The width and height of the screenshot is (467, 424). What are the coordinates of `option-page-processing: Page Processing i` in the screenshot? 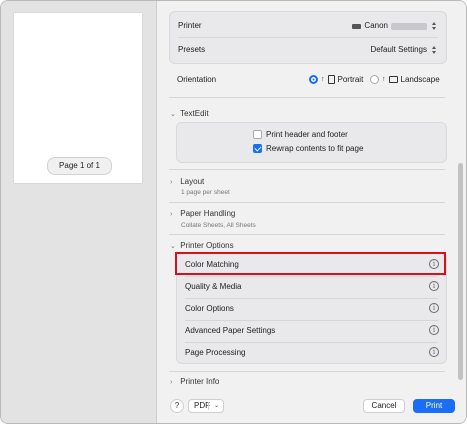 It's located at (311, 353).